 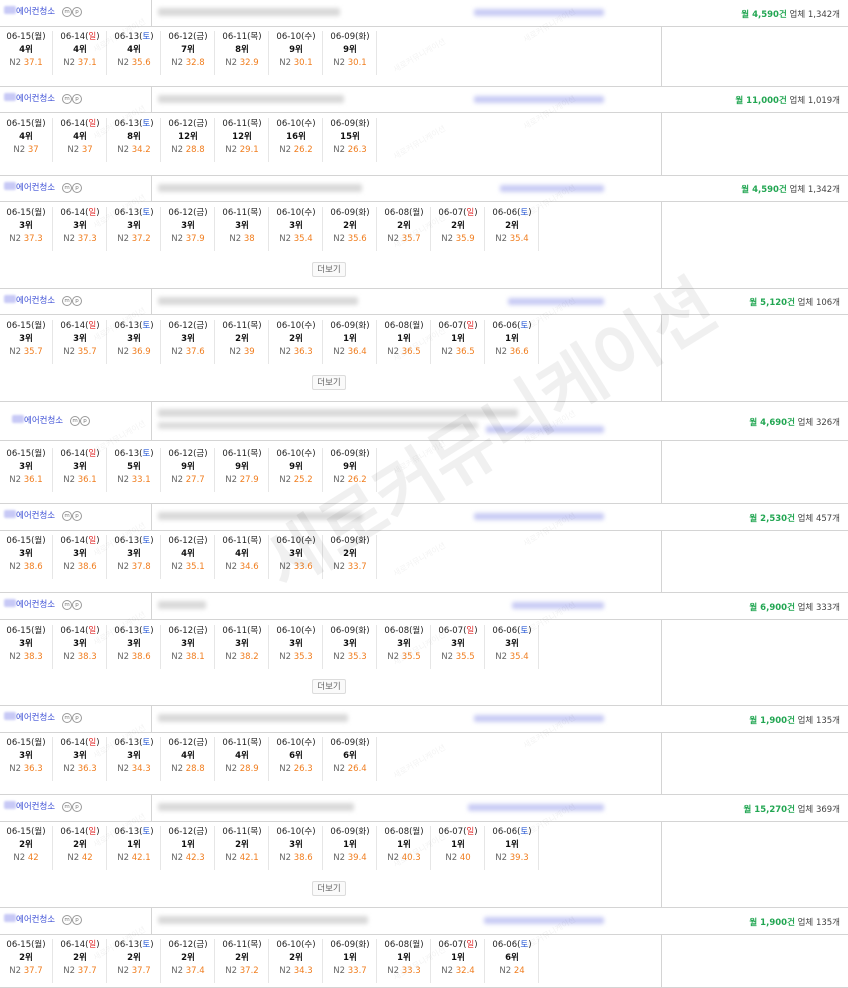 What do you see at coordinates (195, 352) in the screenshot?
I see `n2-value: 37.6` at bounding box center [195, 352].